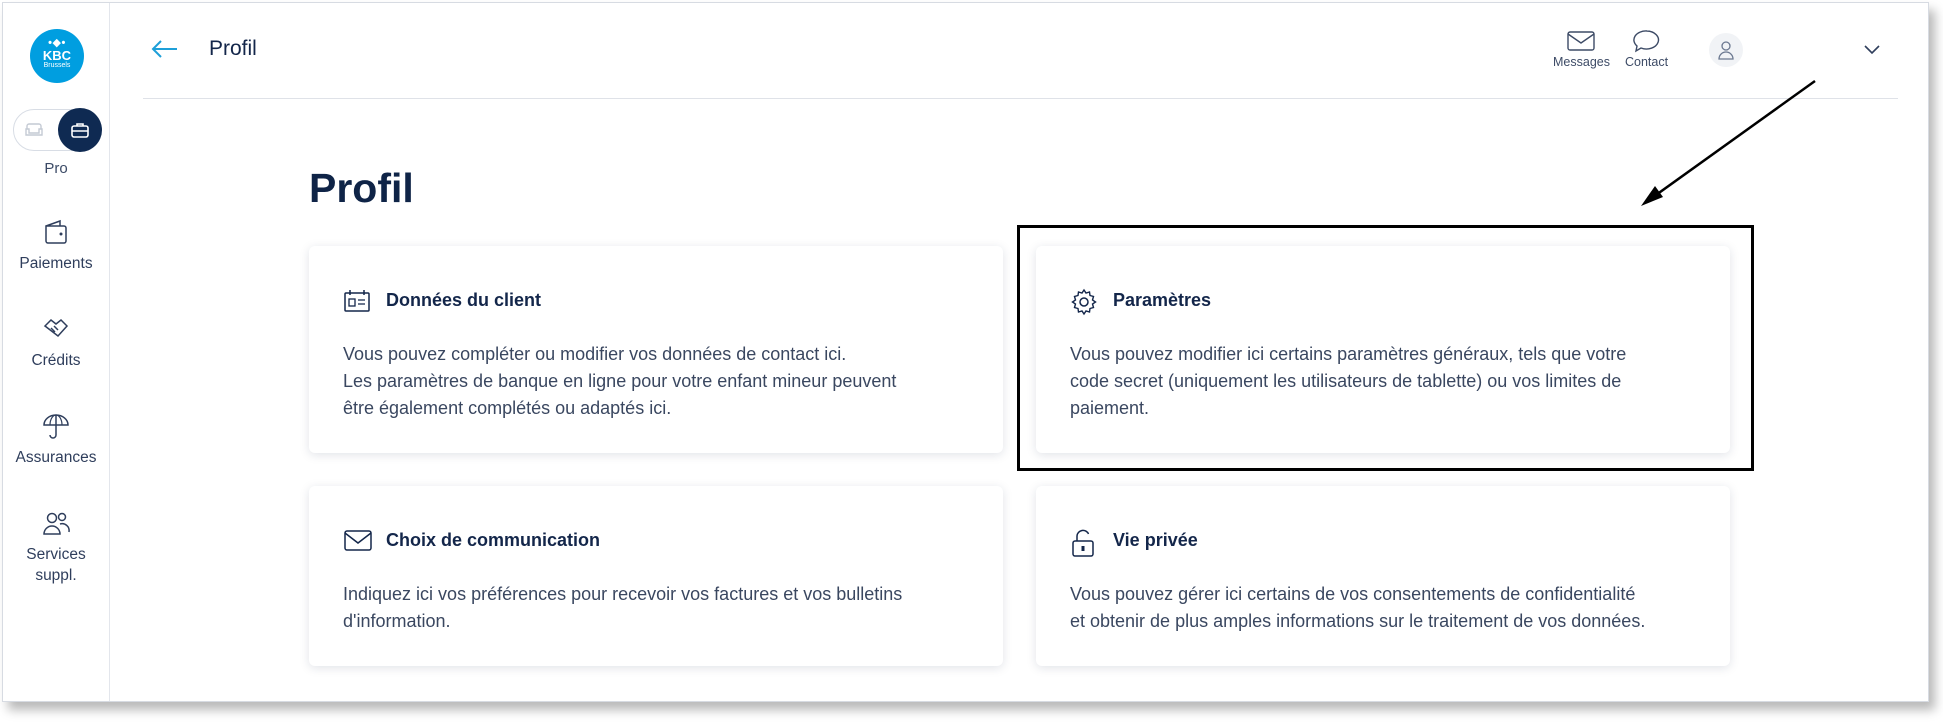  I want to click on card-title: Paramètres, so click(1162, 300).